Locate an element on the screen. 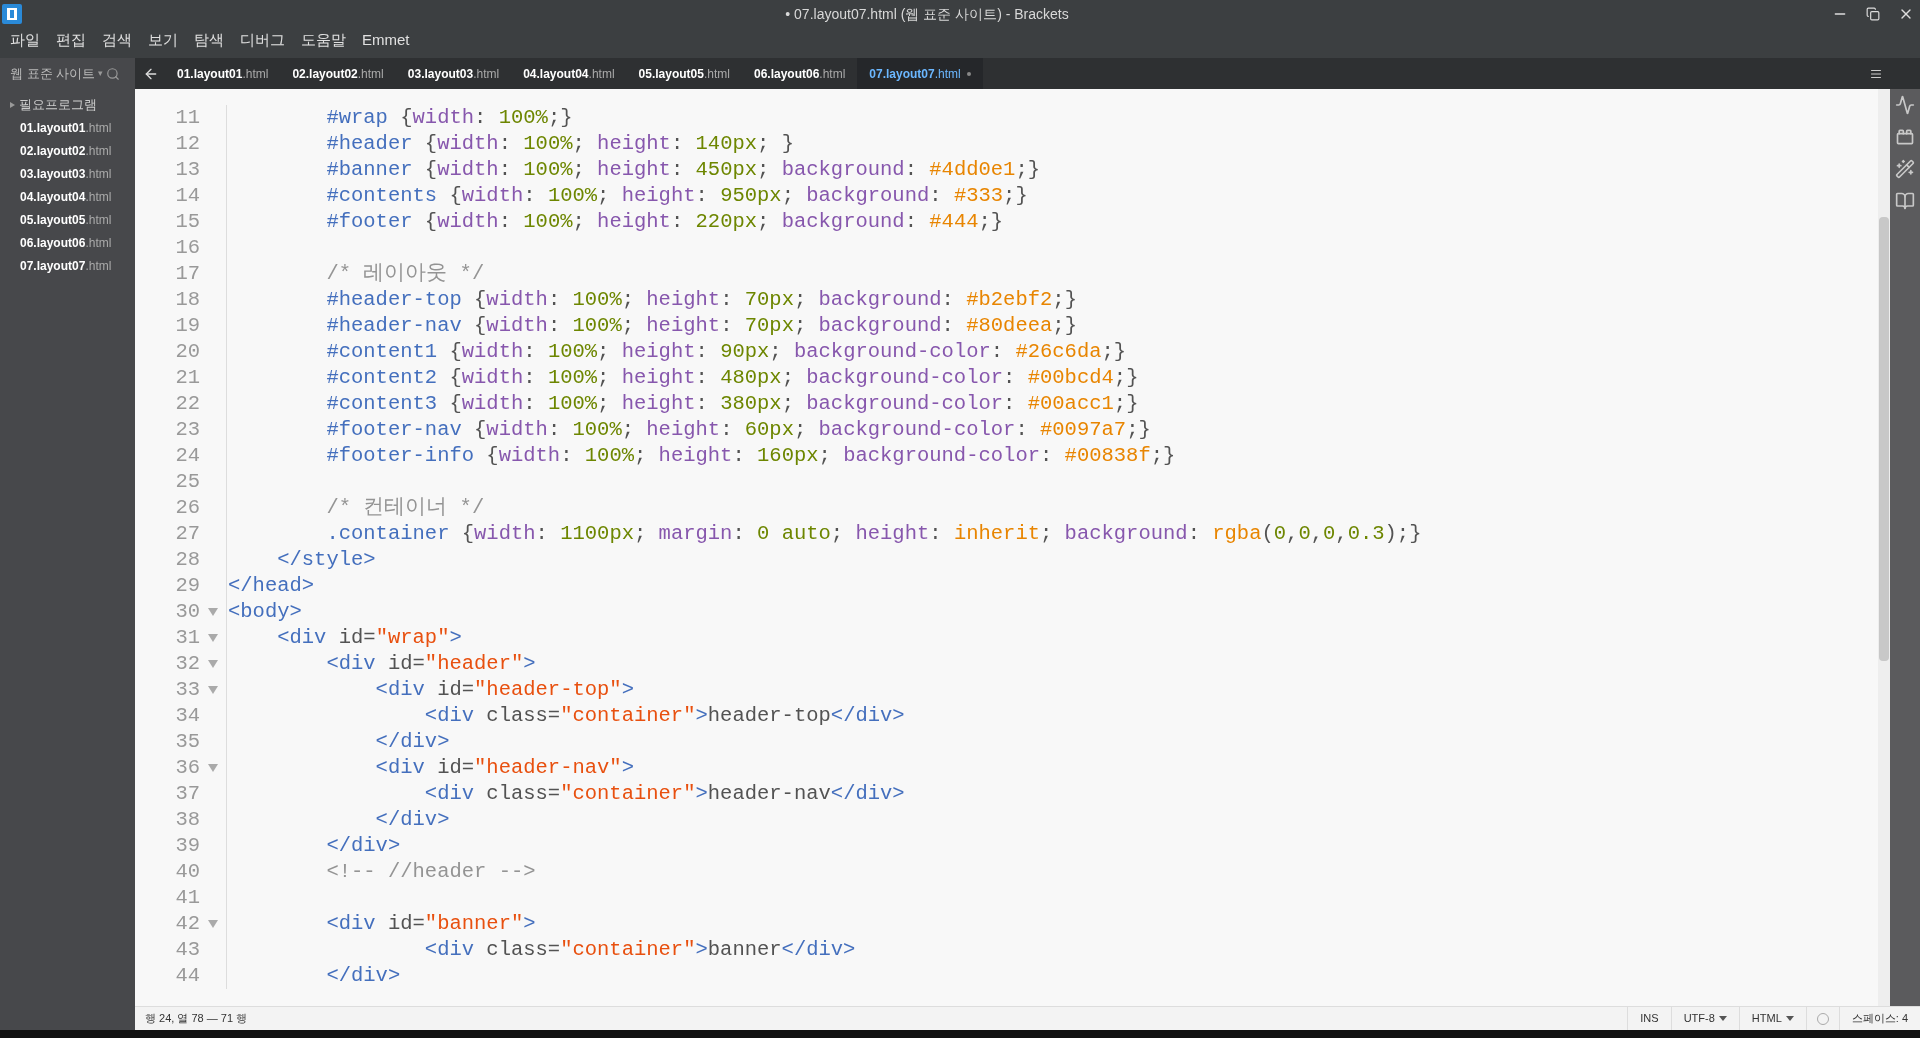  code-line: <div id="wrap"> is located at coordinates (369, 638).